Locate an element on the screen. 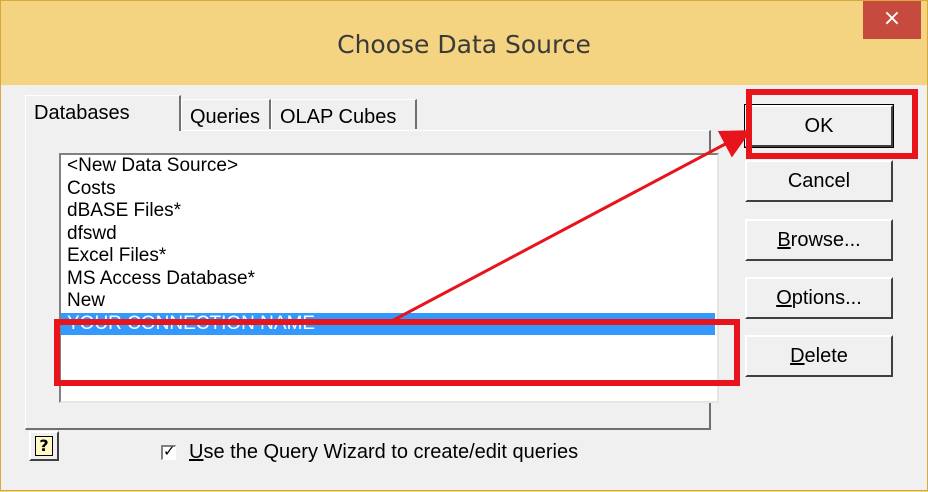 The image size is (928, 492). tab-label: Databases is located at coordinates (82, 113).